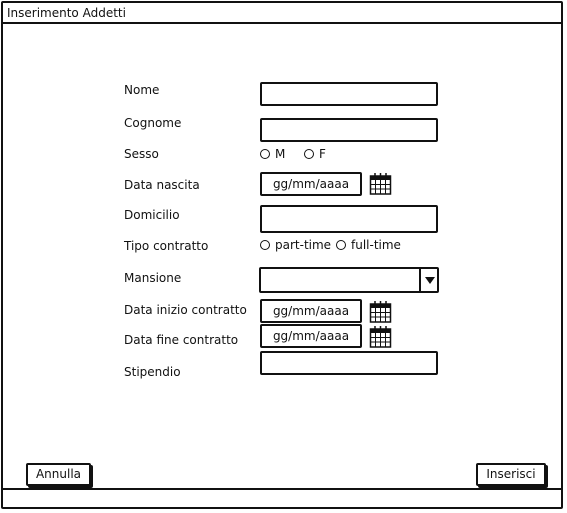  What do you see at coordinates (185, 310) in the screenshot?
I see `data-inizio-label: Data inizio contratto` at bounding box center [185, 310].